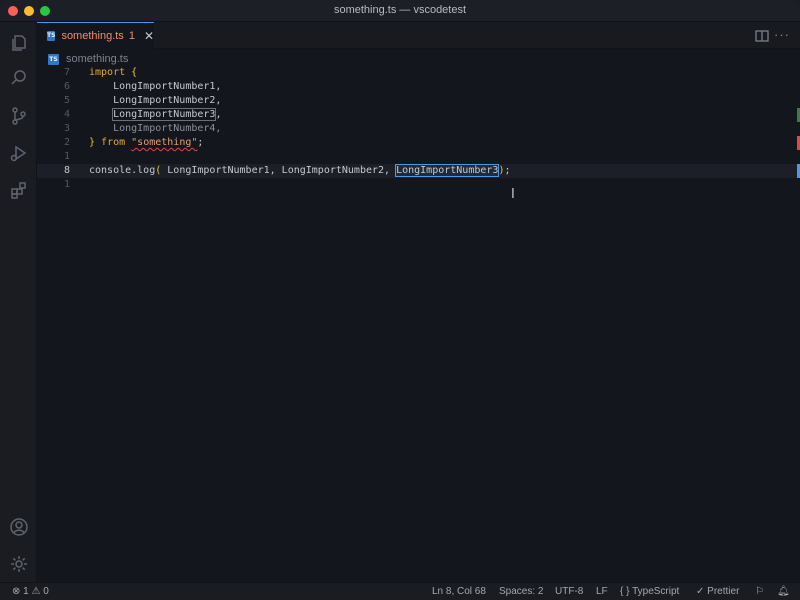  Describe the element at coordinates (759, 591) in the screenshot. I see `feedback-icon: ⚐` at that location.